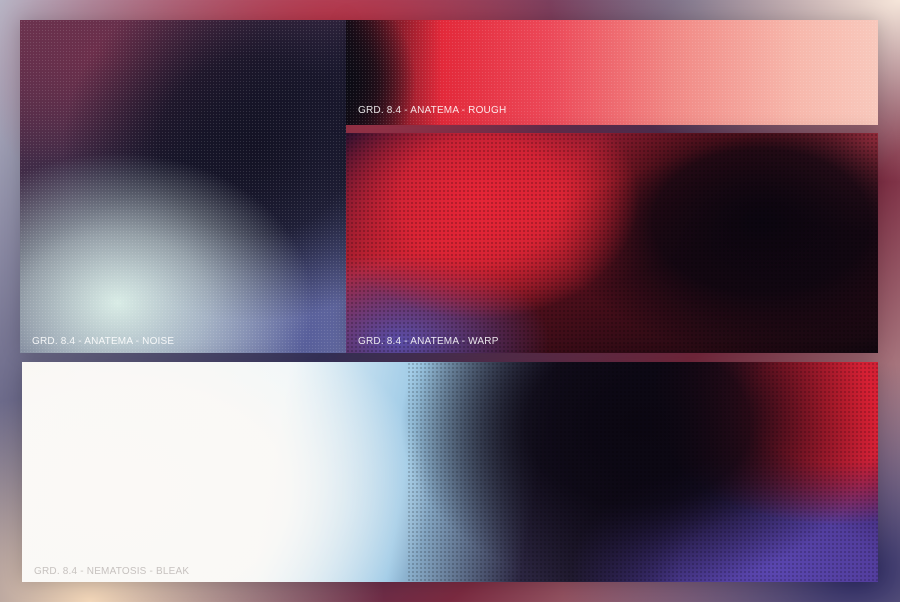  I want to click on gradient-swatch-rough: GRD. 8.4 - ANATEMA - ROUGH, so click(612, 72).